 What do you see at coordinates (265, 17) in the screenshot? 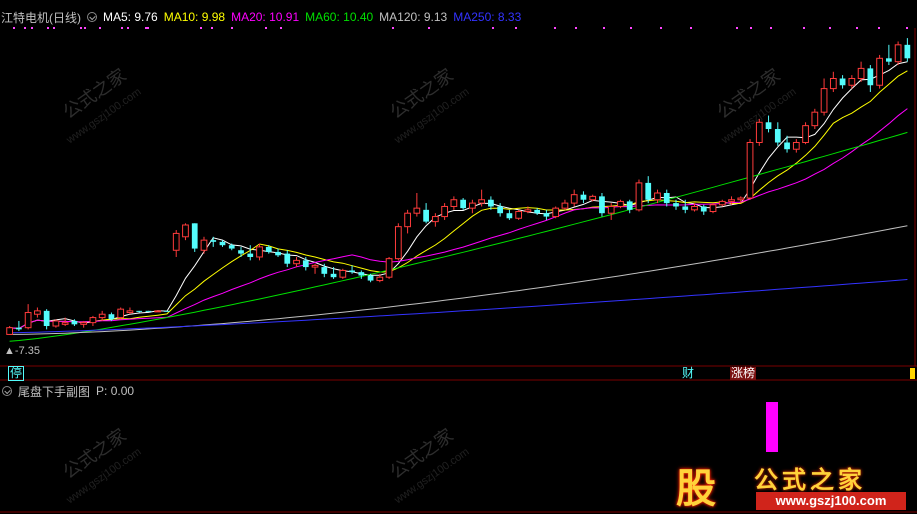
I see `ma20-label: MA20: 10.91` at bounding box center [265, 17].